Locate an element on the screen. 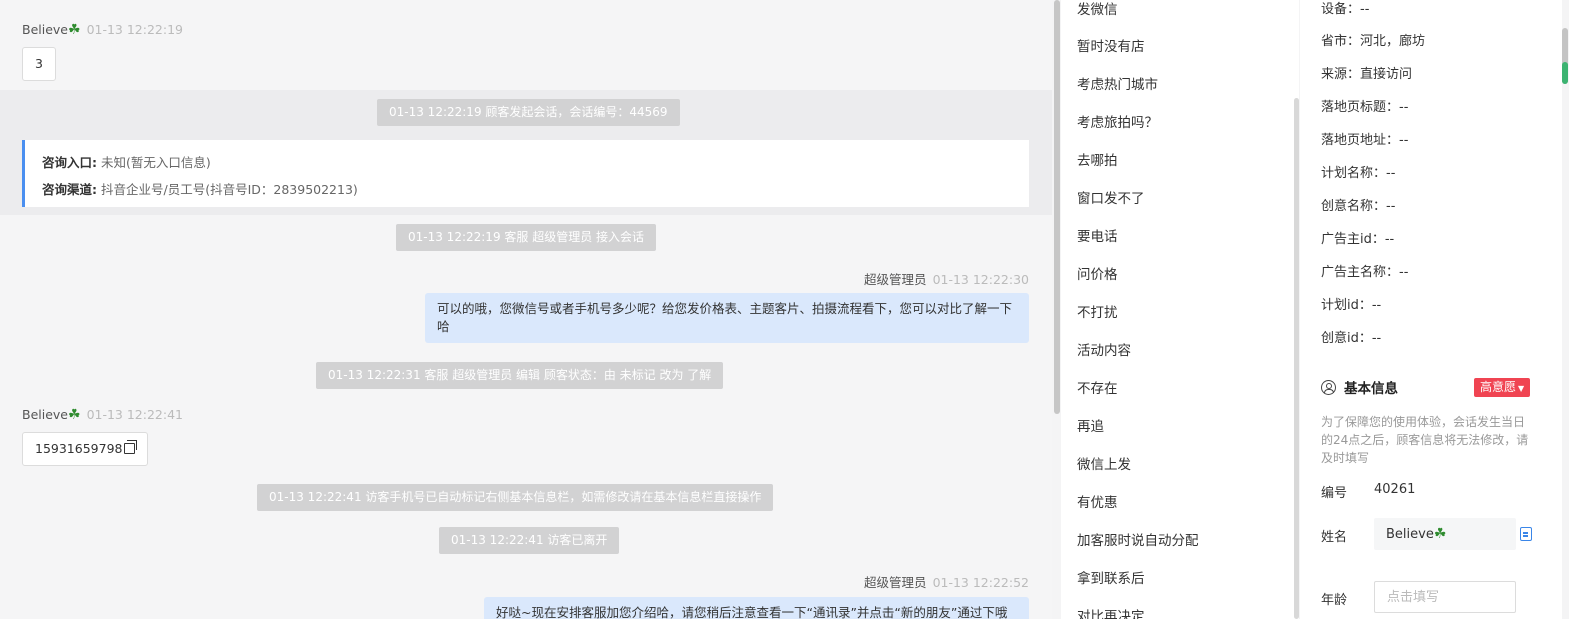  message-time: 01-13 12:22:52 is located at coordinates (980, 582).